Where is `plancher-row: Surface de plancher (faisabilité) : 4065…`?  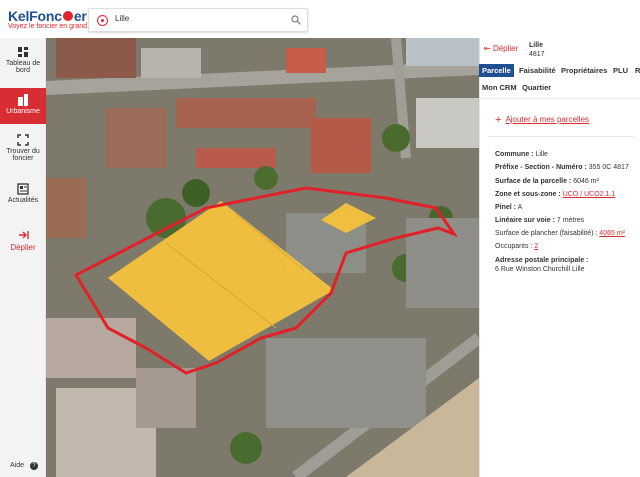 plancher-row: Surface de plancher (faisabilité) : 4065… is located at coordinates (560, 233).